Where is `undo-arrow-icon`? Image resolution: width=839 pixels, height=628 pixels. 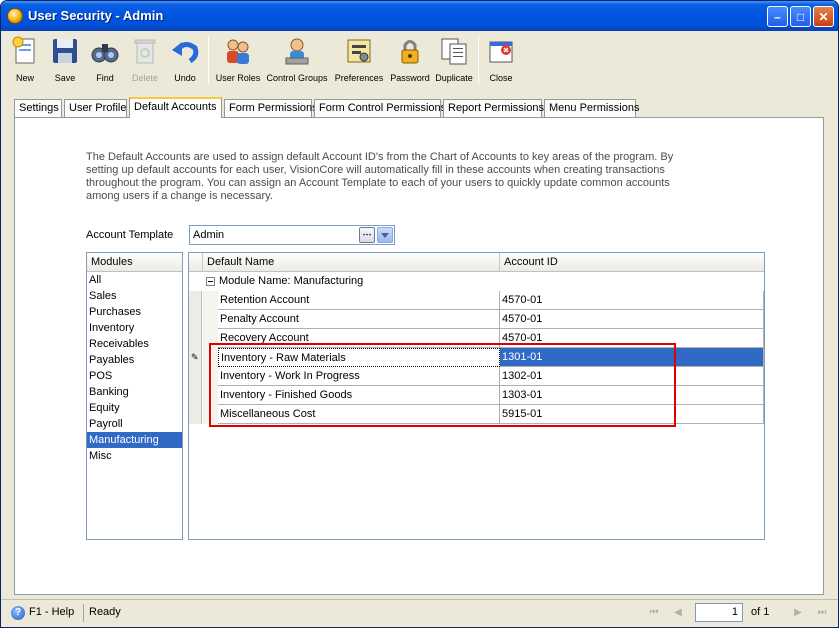 undo-arrow-icon is located at coordinates (185, 51).